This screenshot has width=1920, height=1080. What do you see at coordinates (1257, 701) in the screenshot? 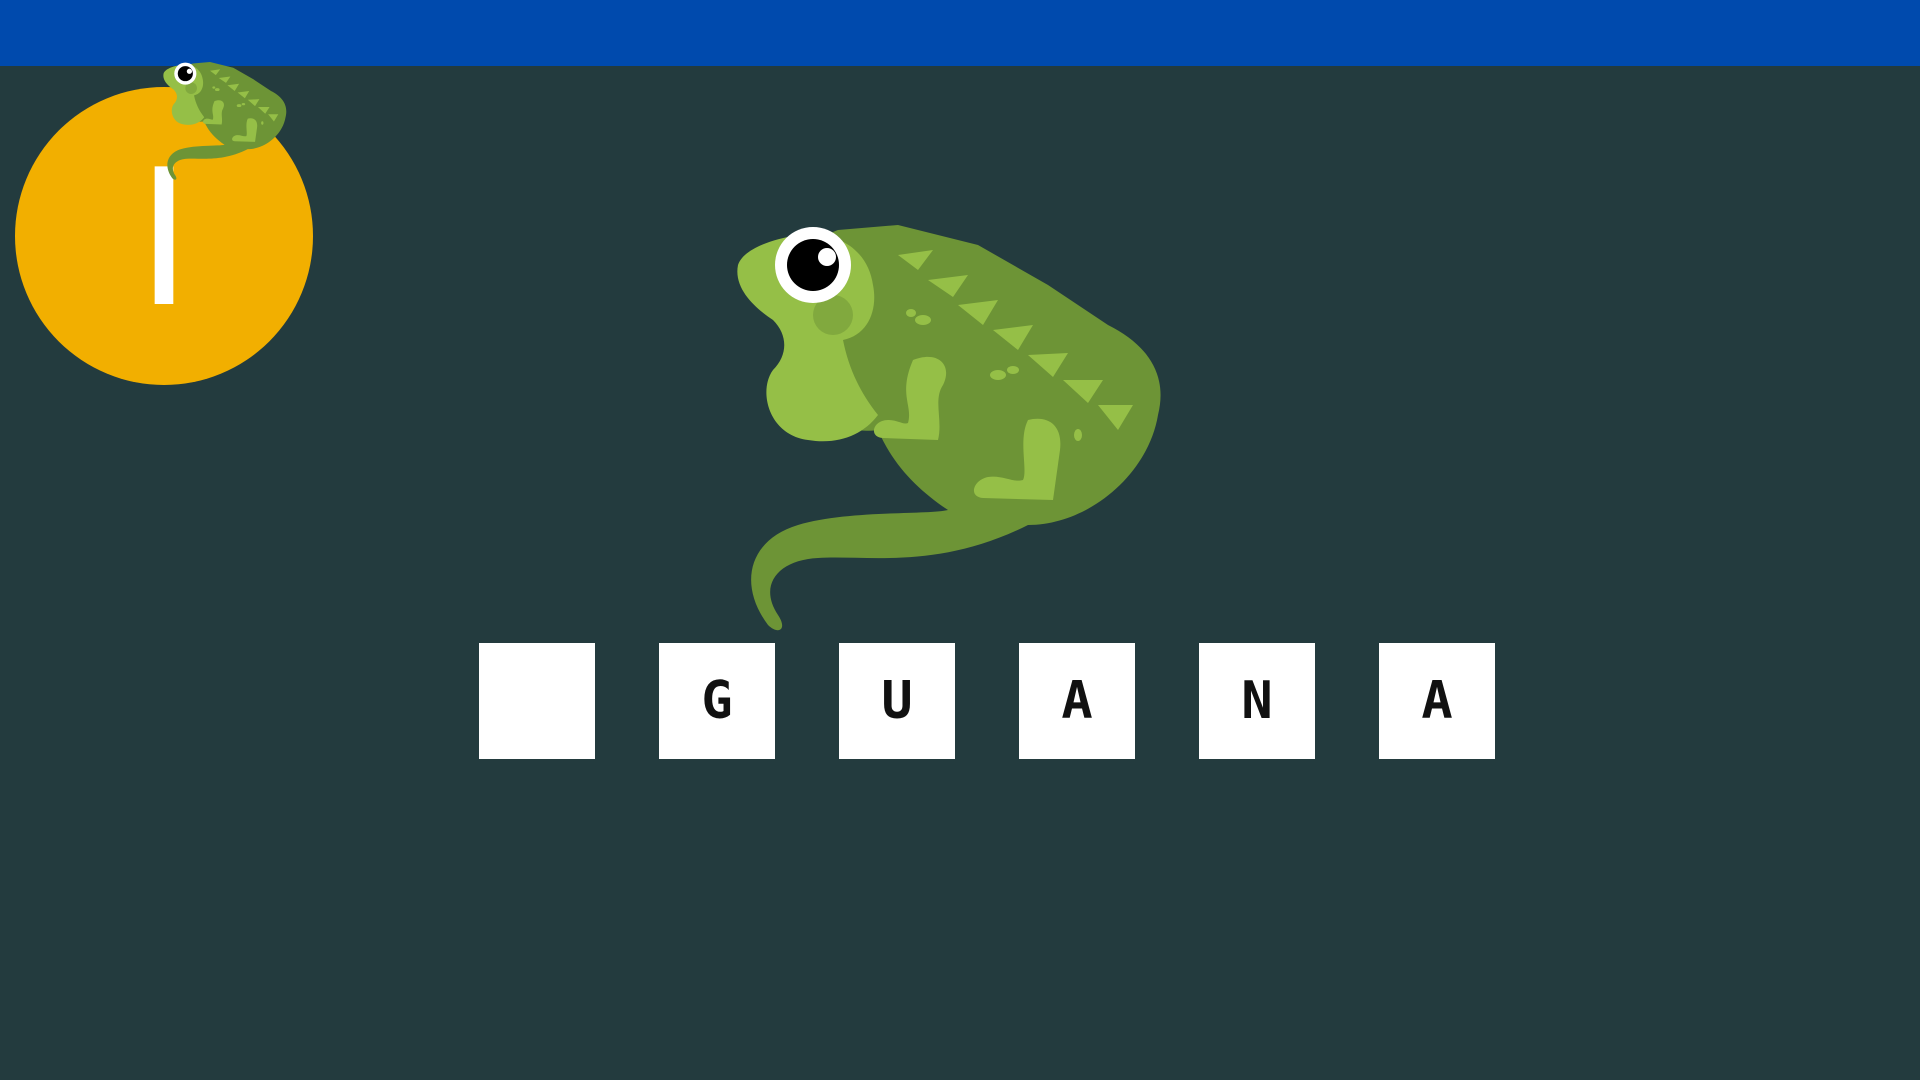
I see `letter-tile: N` at bounding box center [1257, 701].